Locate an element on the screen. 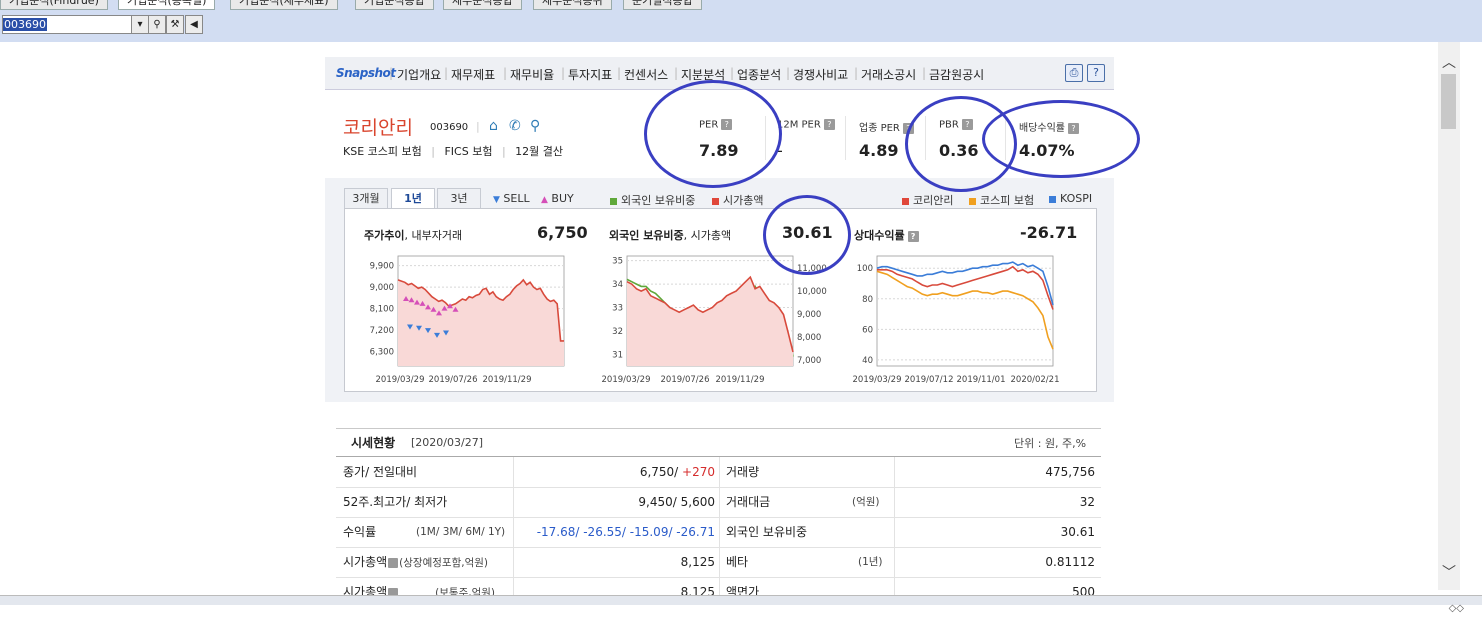 Image resolution: width=1482 pixels, height=626 pixels. period-tab-3y: 3년 is located at coordinates (459, 199).